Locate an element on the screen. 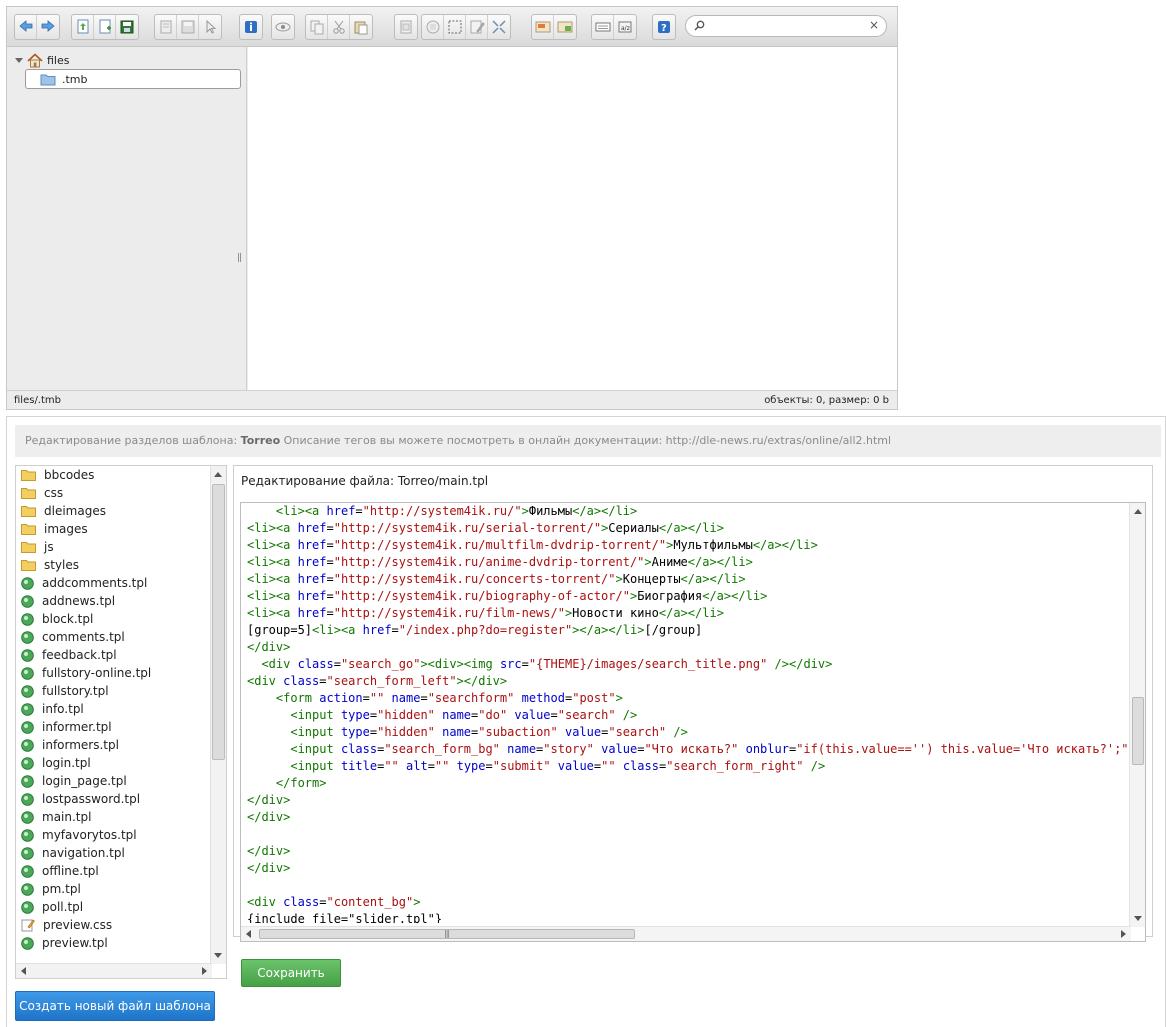 The height and width of the screenshot is (1027, 1166). save-button: Сохранить is located at coordinates (291, 973).